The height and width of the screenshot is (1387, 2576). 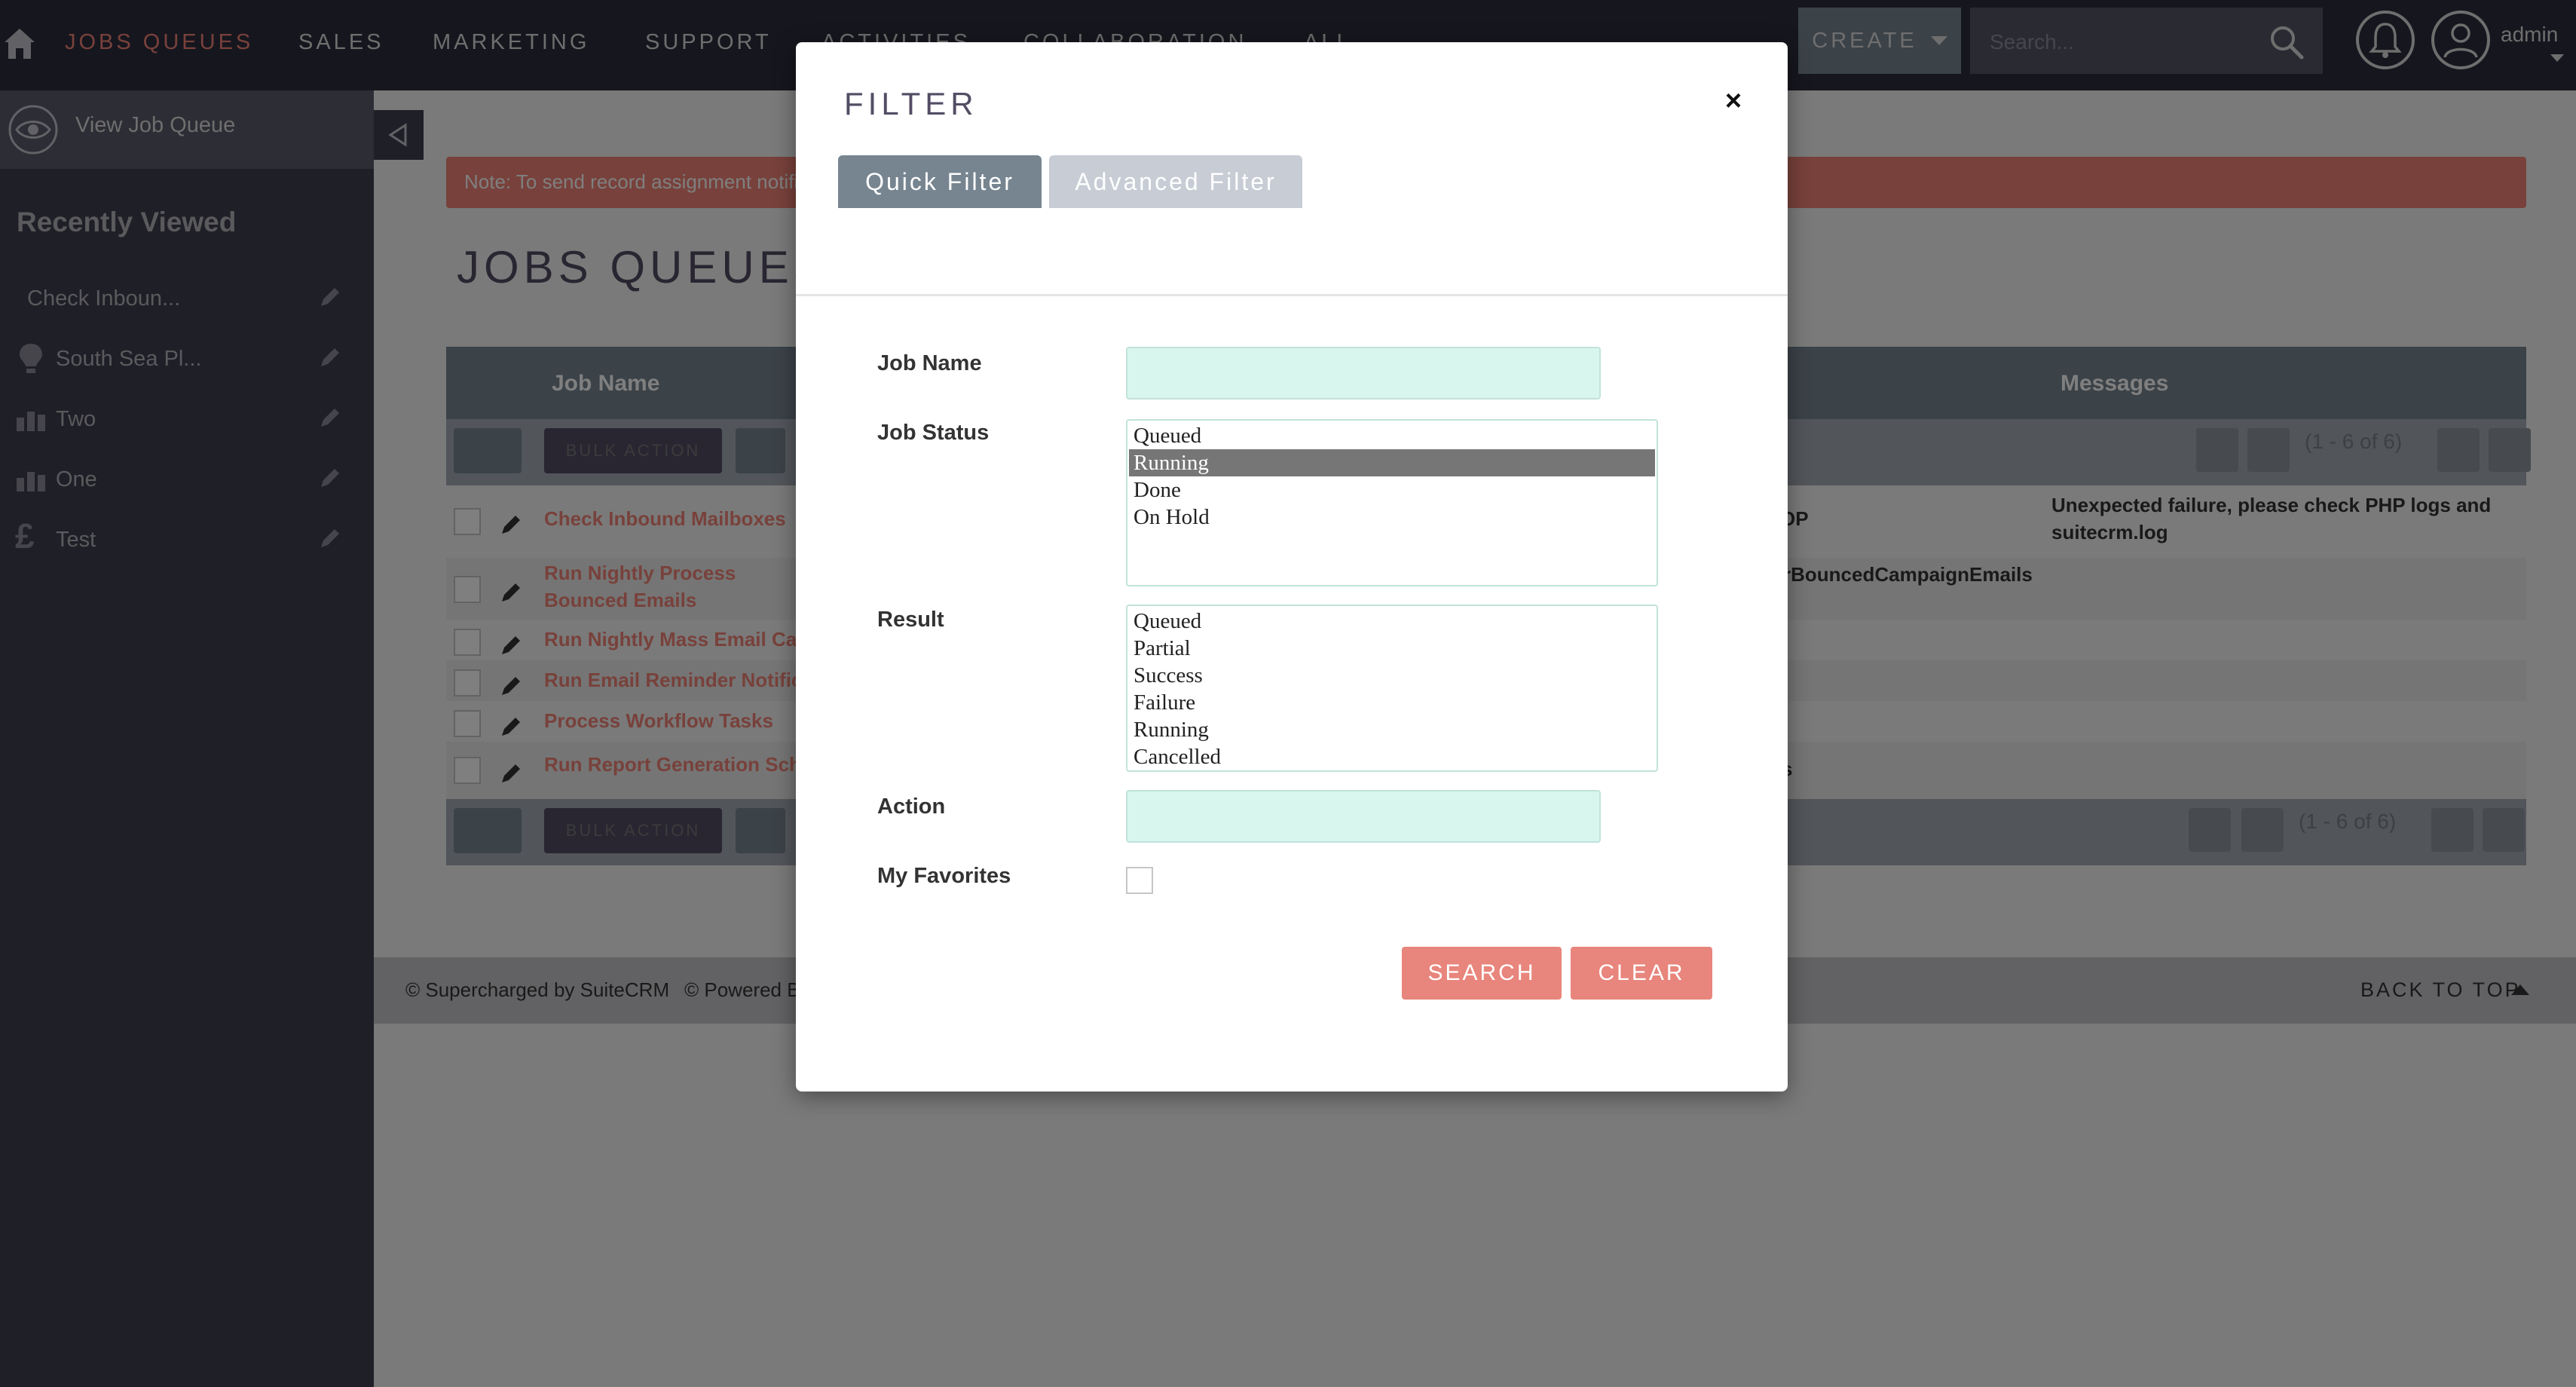 What do you see at coordinates (1392, 490) in the screenshot?
I see `job-status-option: Done` at bounding box center [1392, 490].